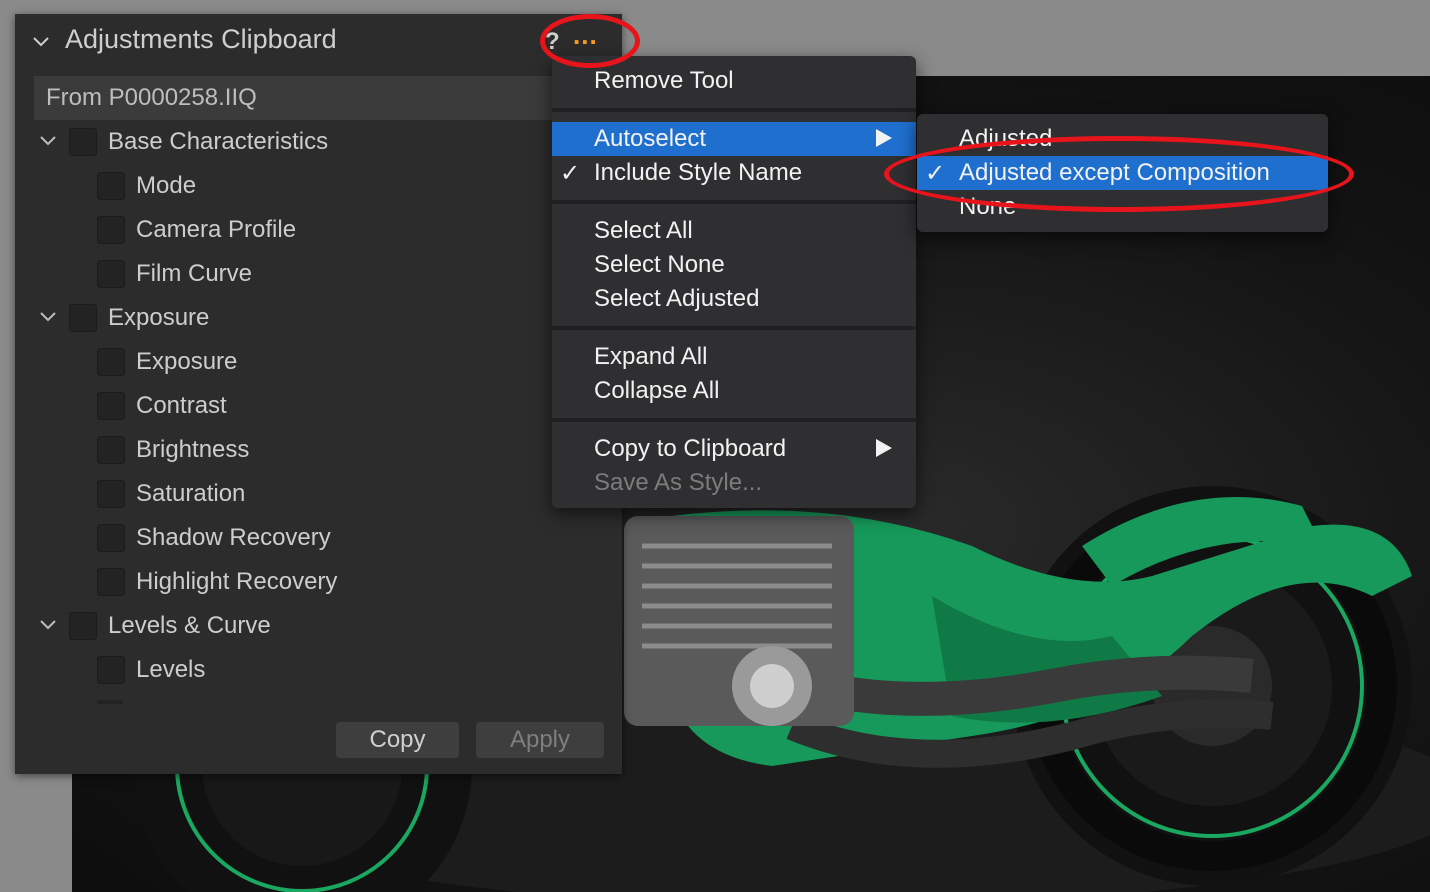  I want to click on tree-label: Camera Profile, so click(216, 229).